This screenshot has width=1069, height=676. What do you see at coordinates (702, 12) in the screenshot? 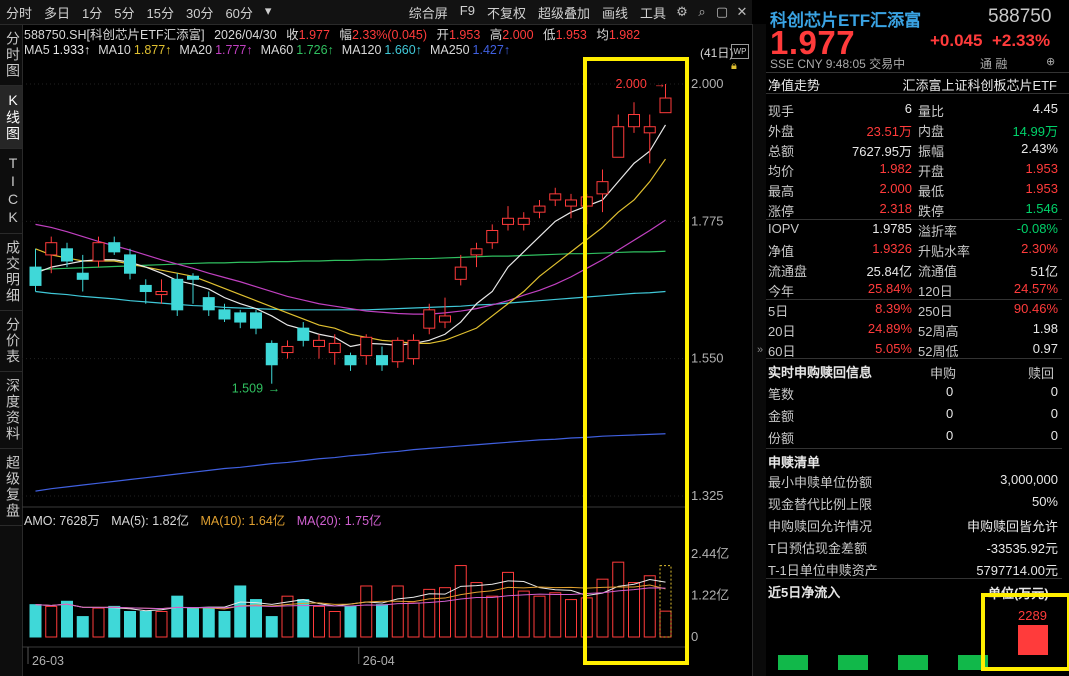
I see `search-icon: ⌕` at bounding box center [702, 12].